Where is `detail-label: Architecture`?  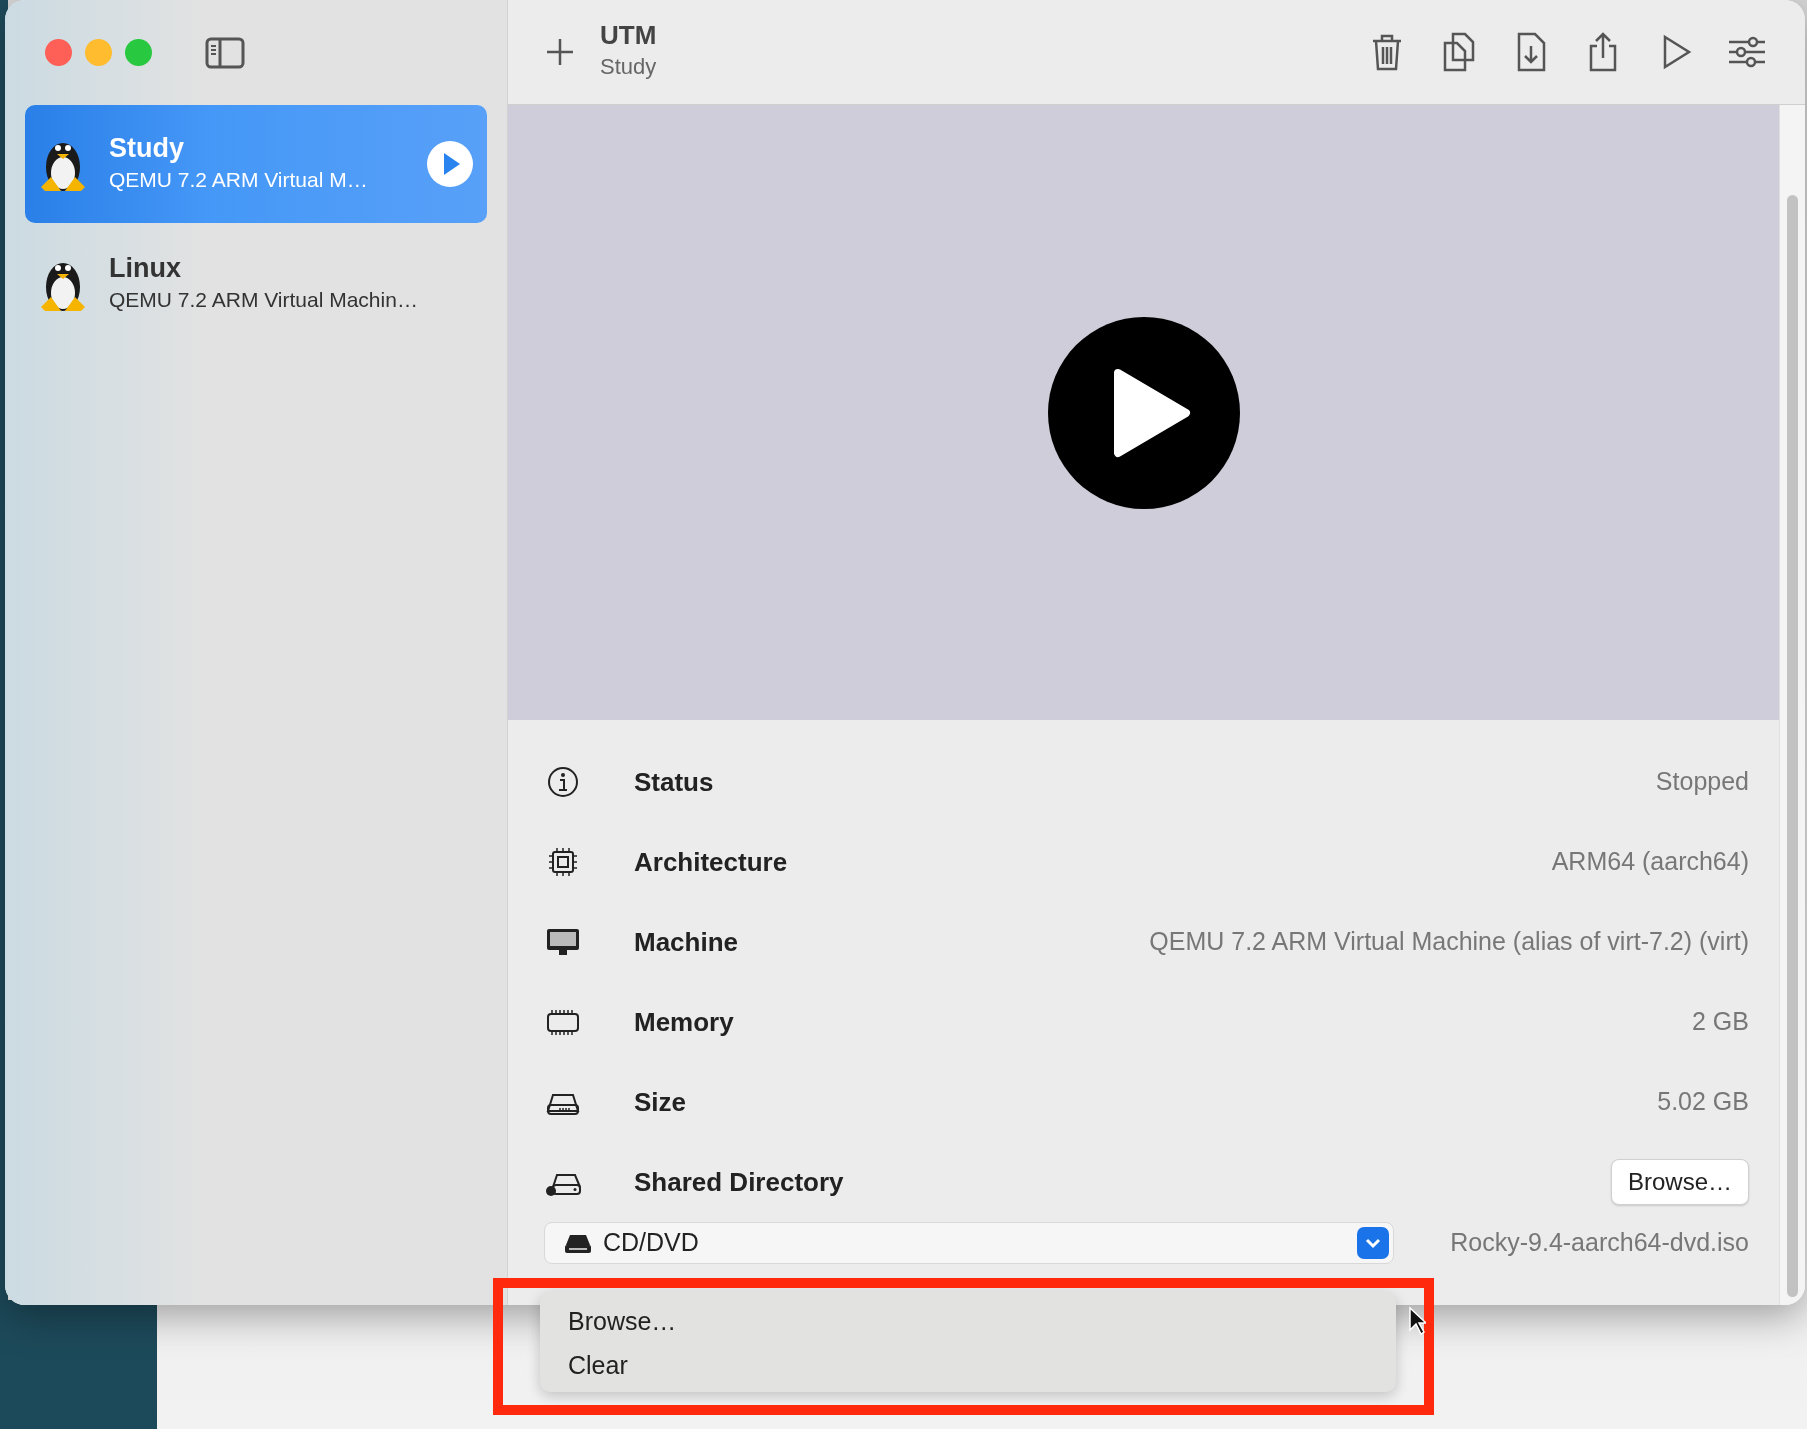 detail-label: Architecture is located at coordinates (711, 862).